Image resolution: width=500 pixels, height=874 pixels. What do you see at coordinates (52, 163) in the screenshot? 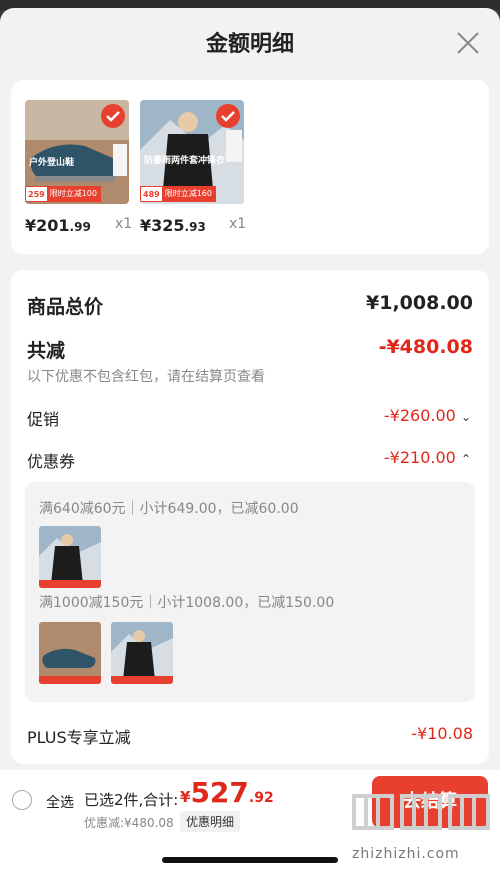
I see `product-caption: 户外登山鞋` at bounding box center [52, 163].